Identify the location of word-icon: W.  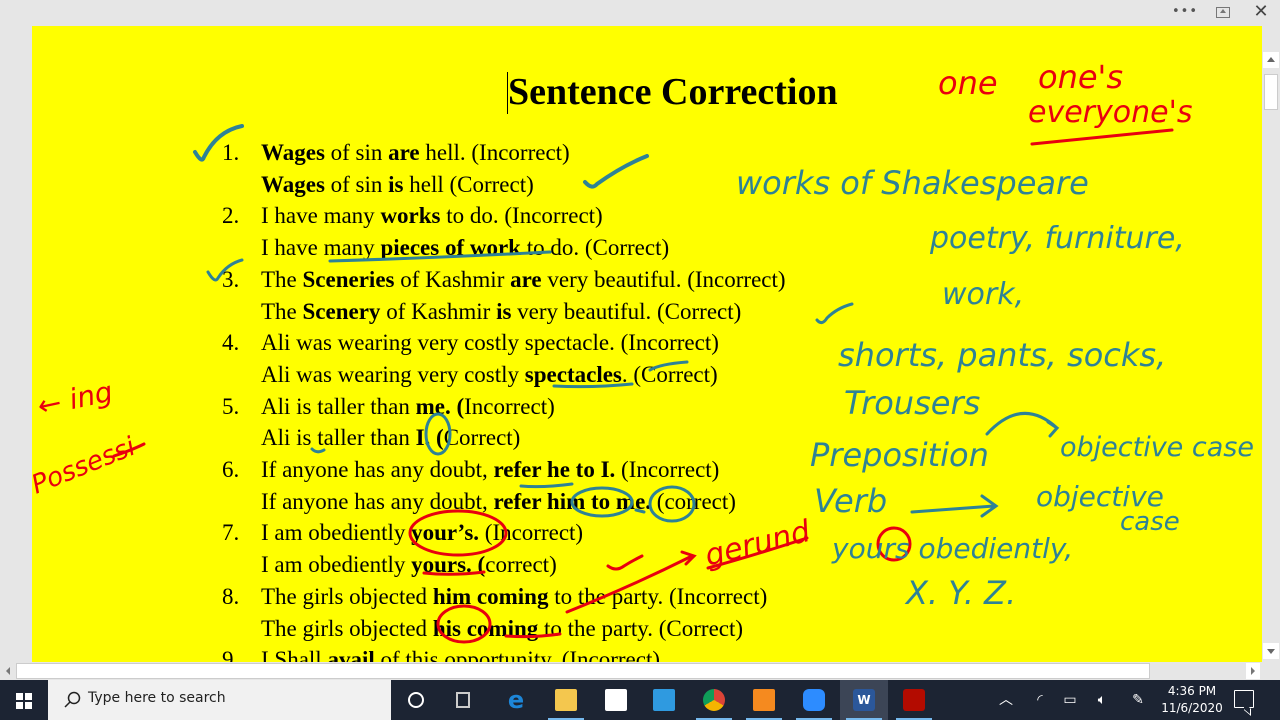
(864, 700).